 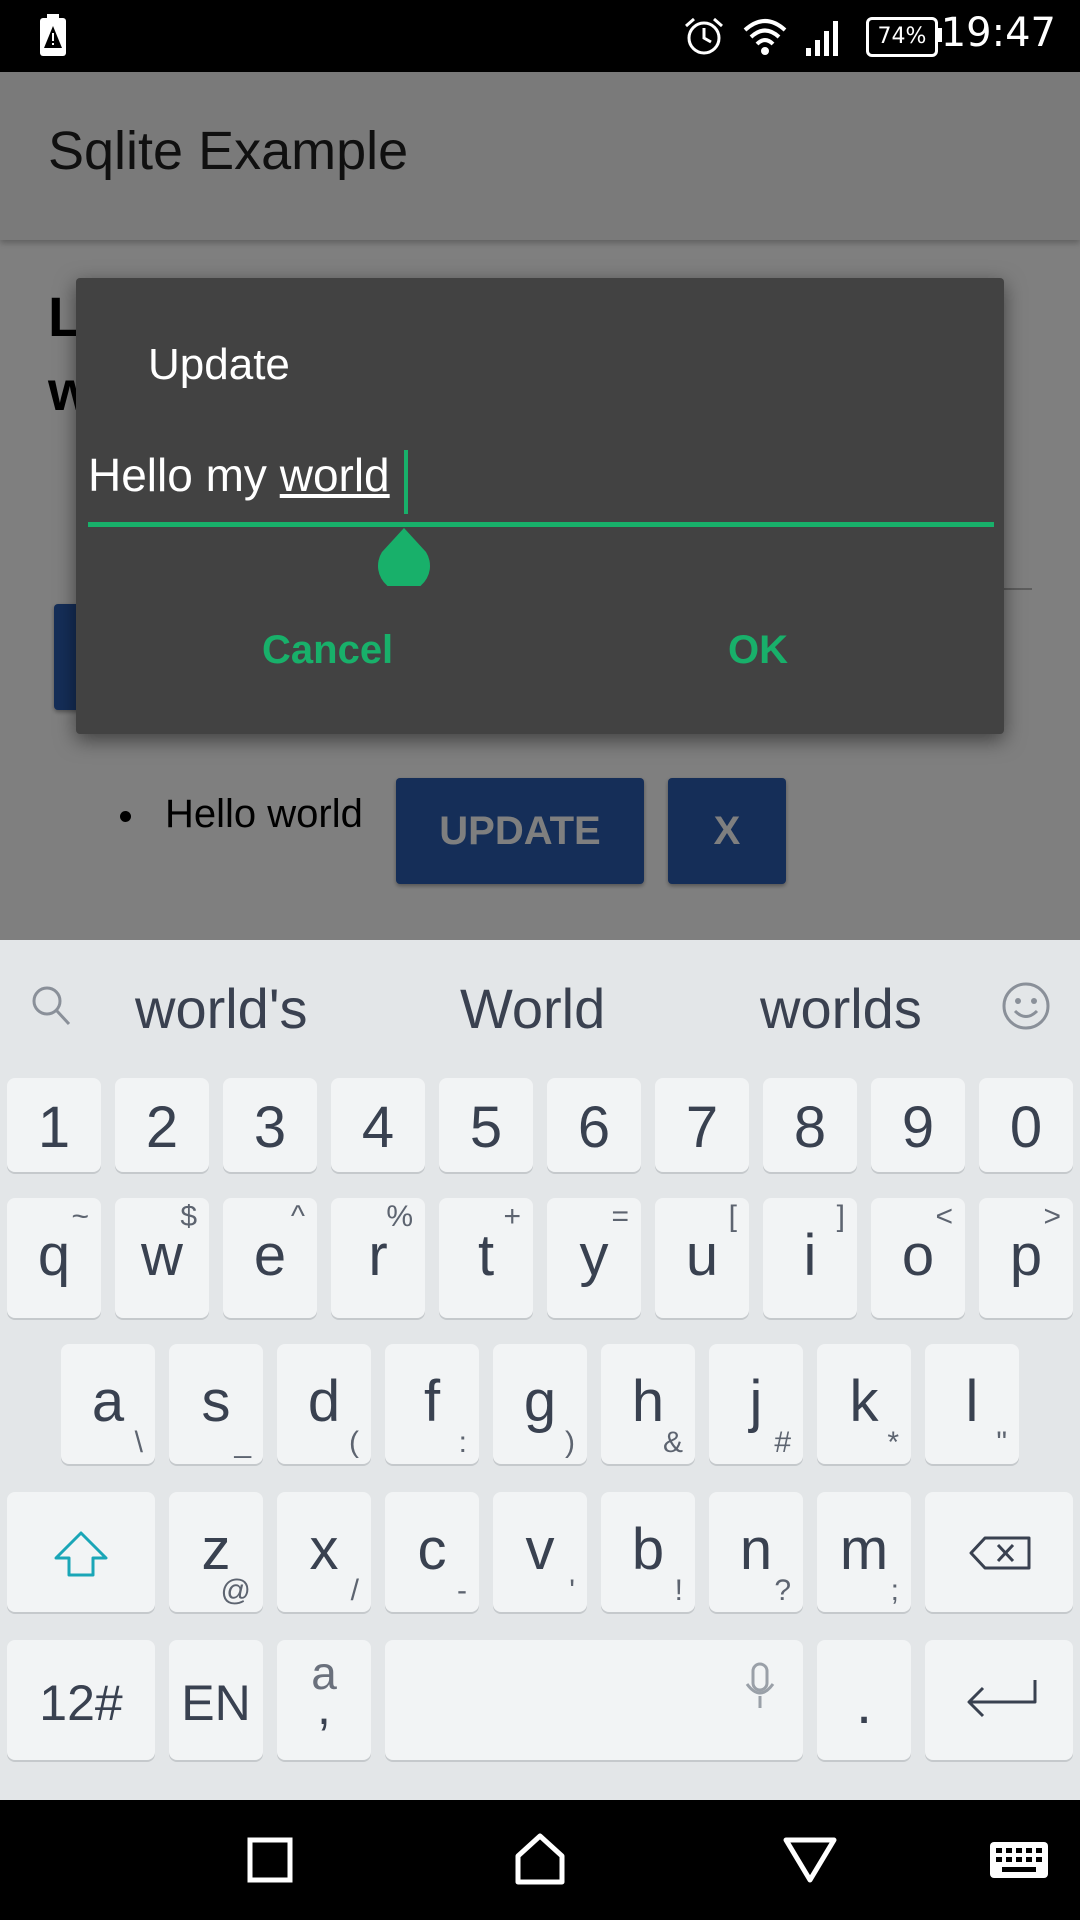 What do you see at coordinates (327, 650) in the screenshot?
I see `cancel-button: Cancel` at bounding box center [327, 650].